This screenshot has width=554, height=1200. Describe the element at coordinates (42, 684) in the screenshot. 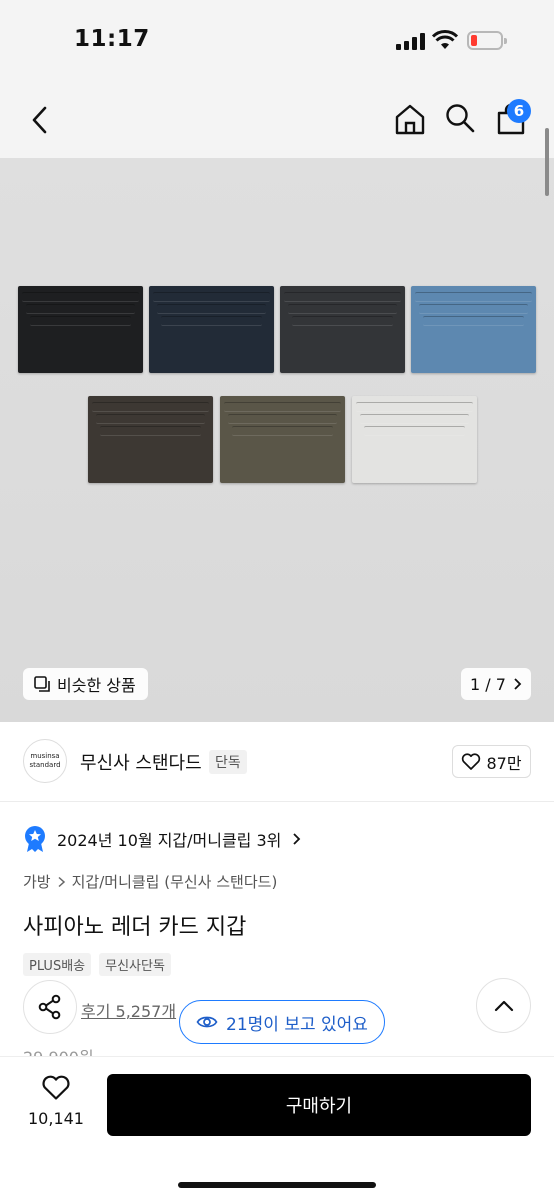

I see `similar-items-icon` at that location.